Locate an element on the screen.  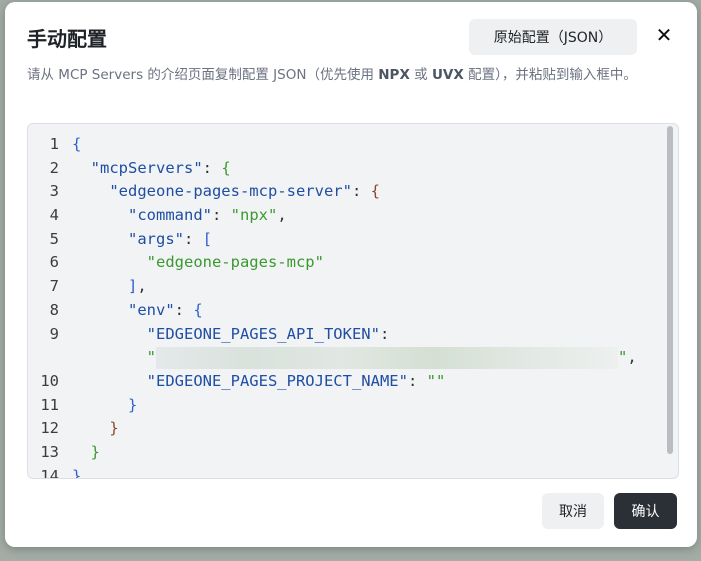
code-text: "edgeone-pages-mcp" is located at coordinates (198, 263).